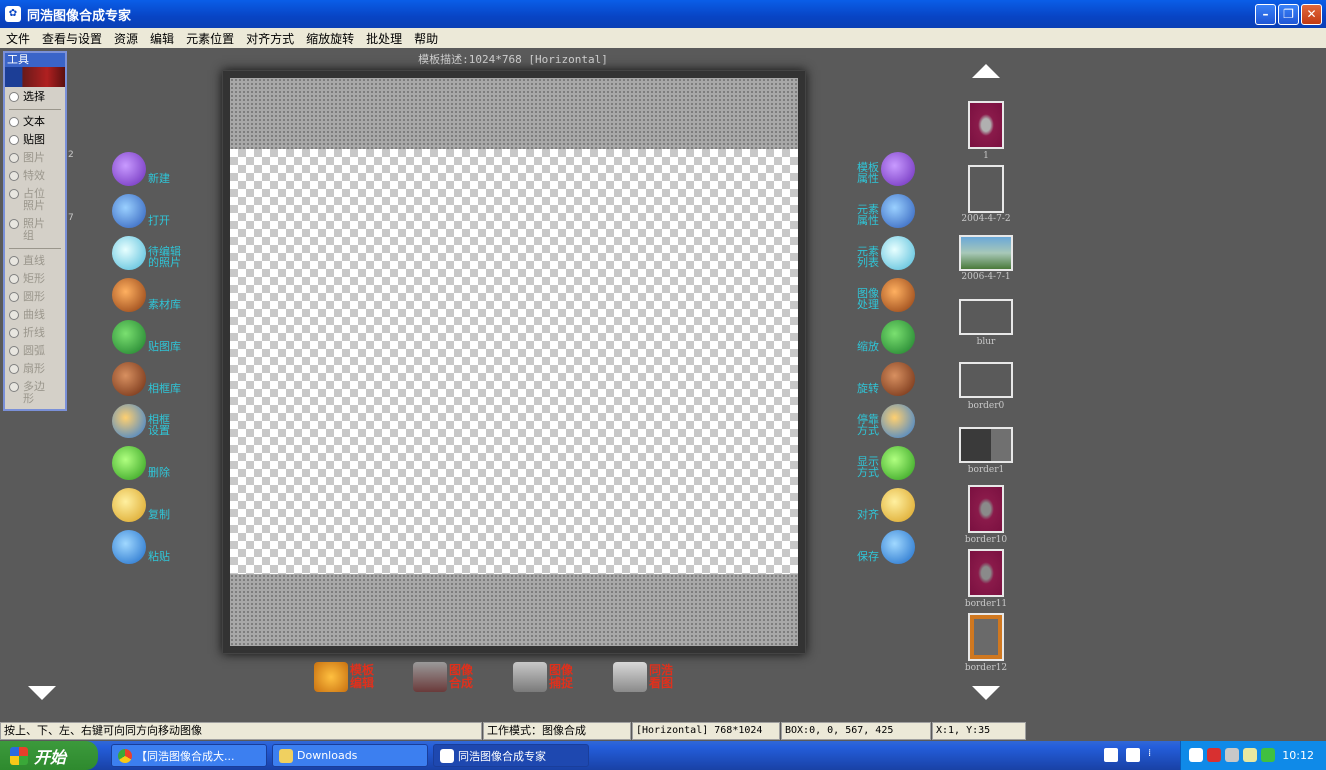 Image resolution: width=1326 pixels, height=770 pixels. Describe the element at coordinates (1268, 755) in the screenshot. I see `security-icon` at that location.